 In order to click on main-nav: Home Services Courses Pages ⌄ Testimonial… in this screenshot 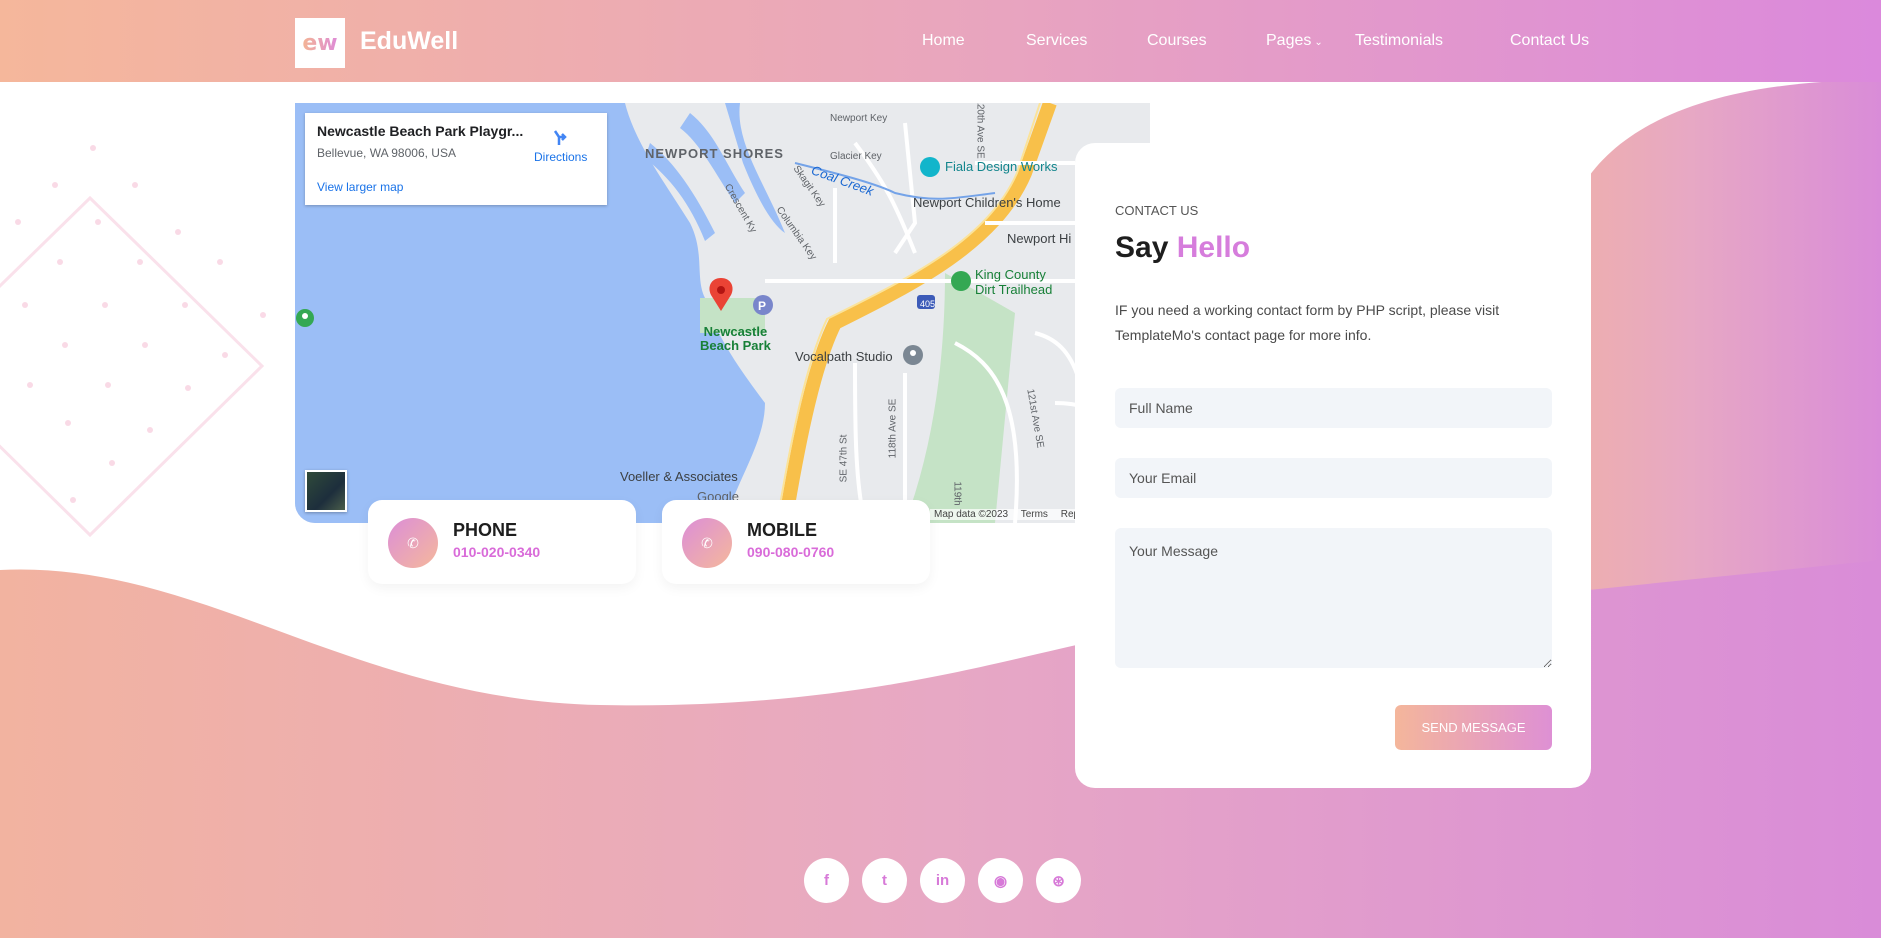, I will do `click(940, 42)`.